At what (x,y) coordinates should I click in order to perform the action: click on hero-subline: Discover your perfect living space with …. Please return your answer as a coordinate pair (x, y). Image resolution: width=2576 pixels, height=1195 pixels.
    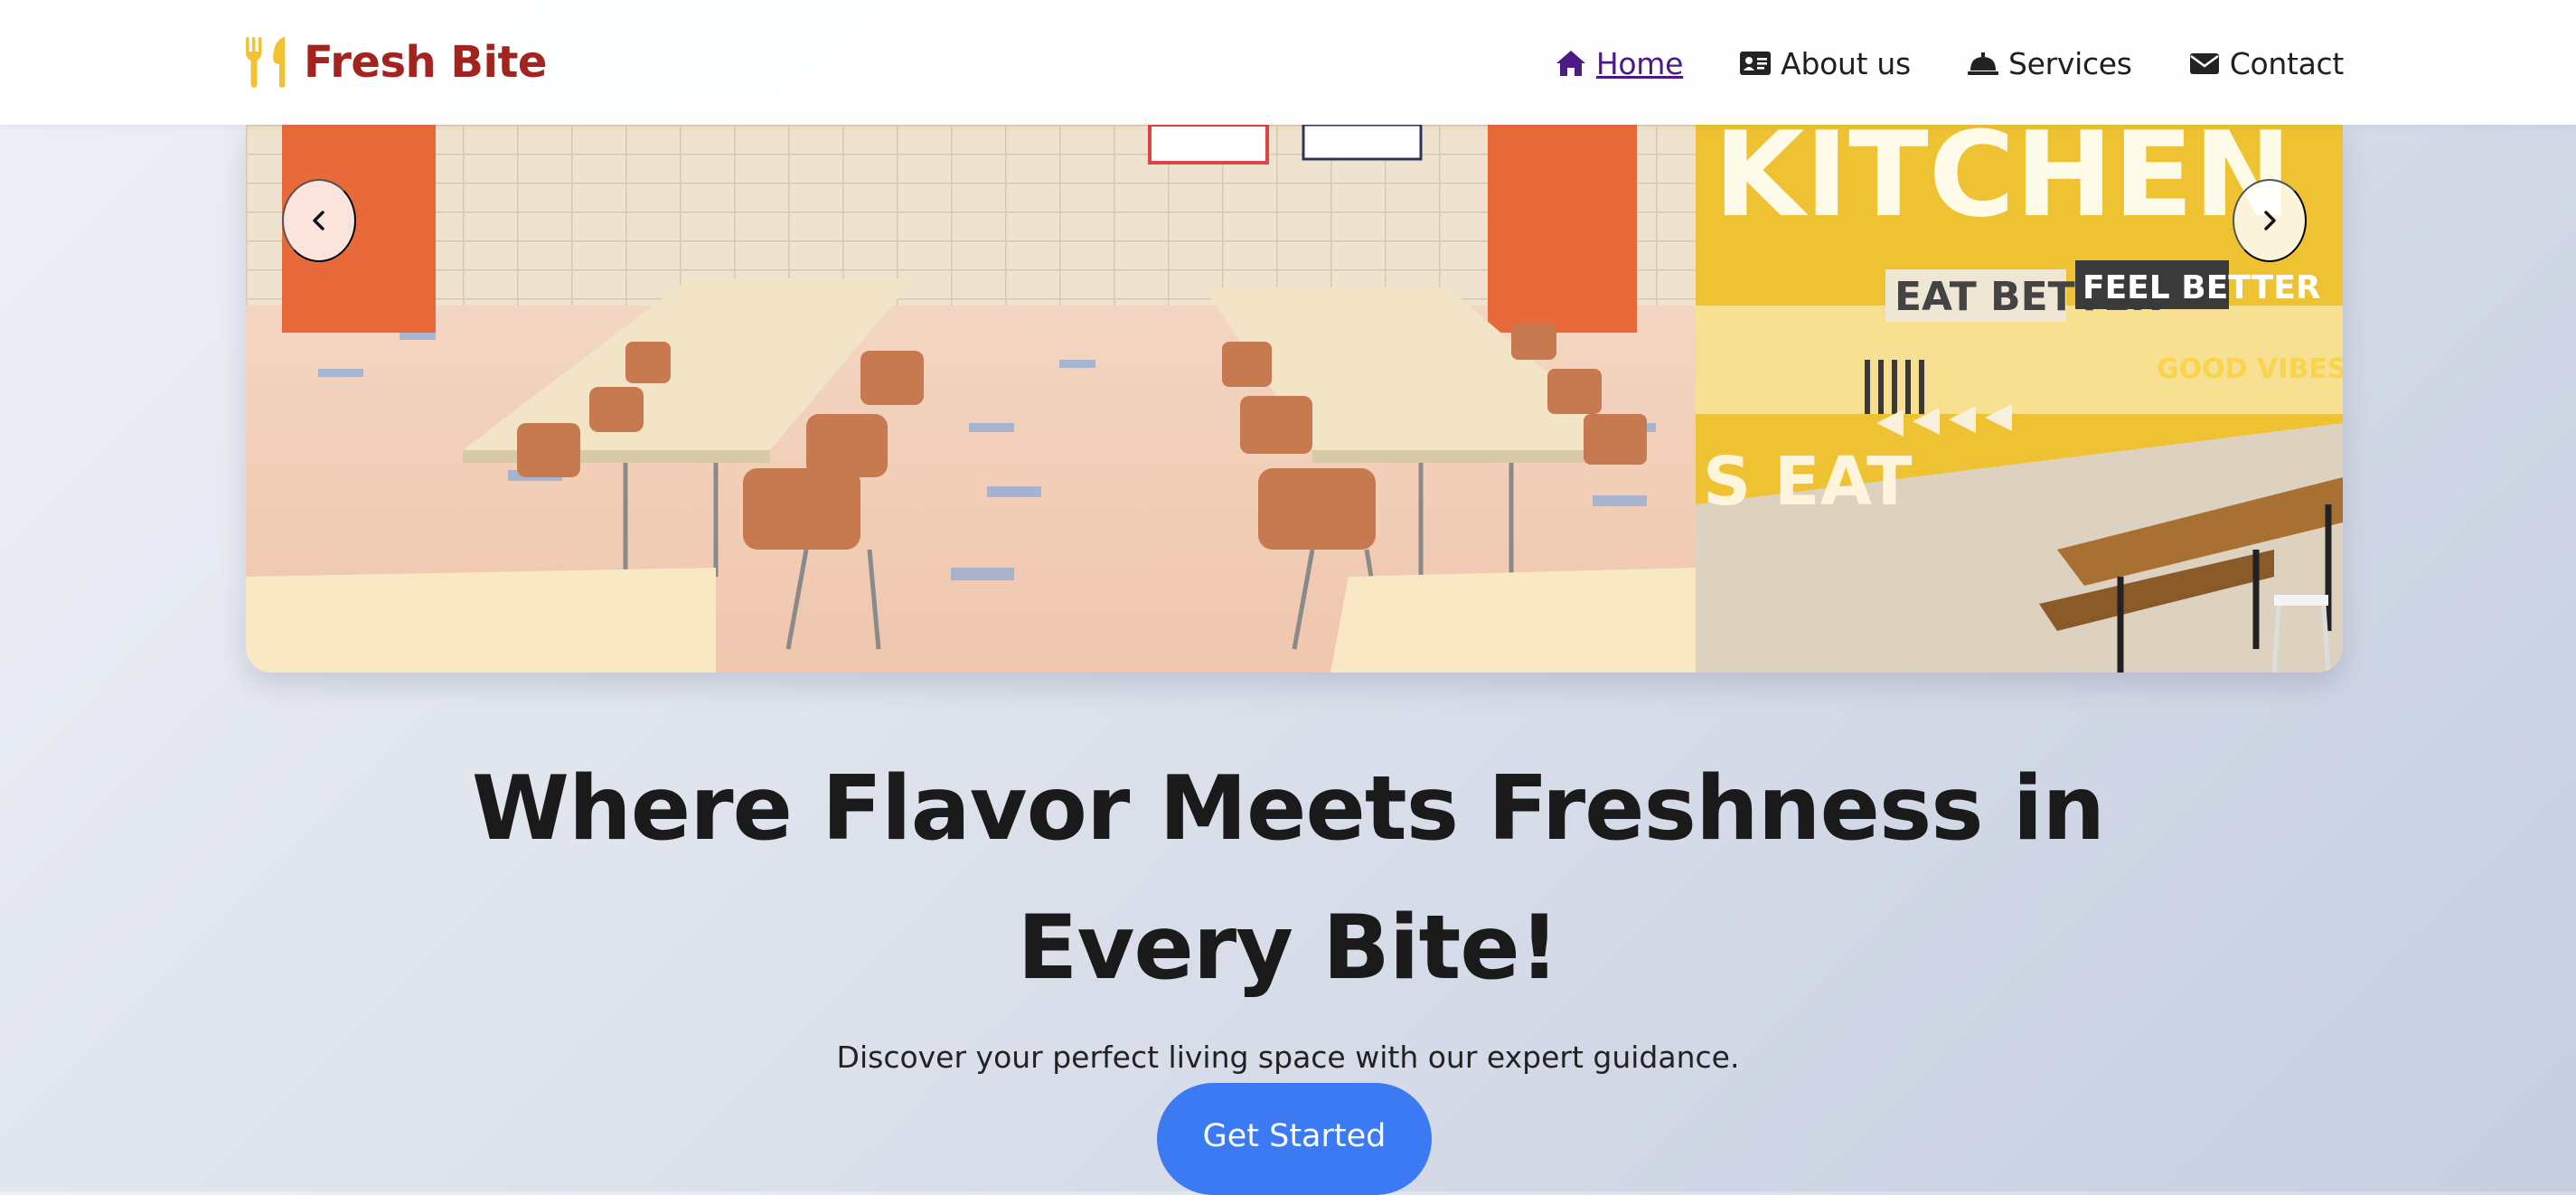
    Looking at the image, I should click on (1288, 1057).